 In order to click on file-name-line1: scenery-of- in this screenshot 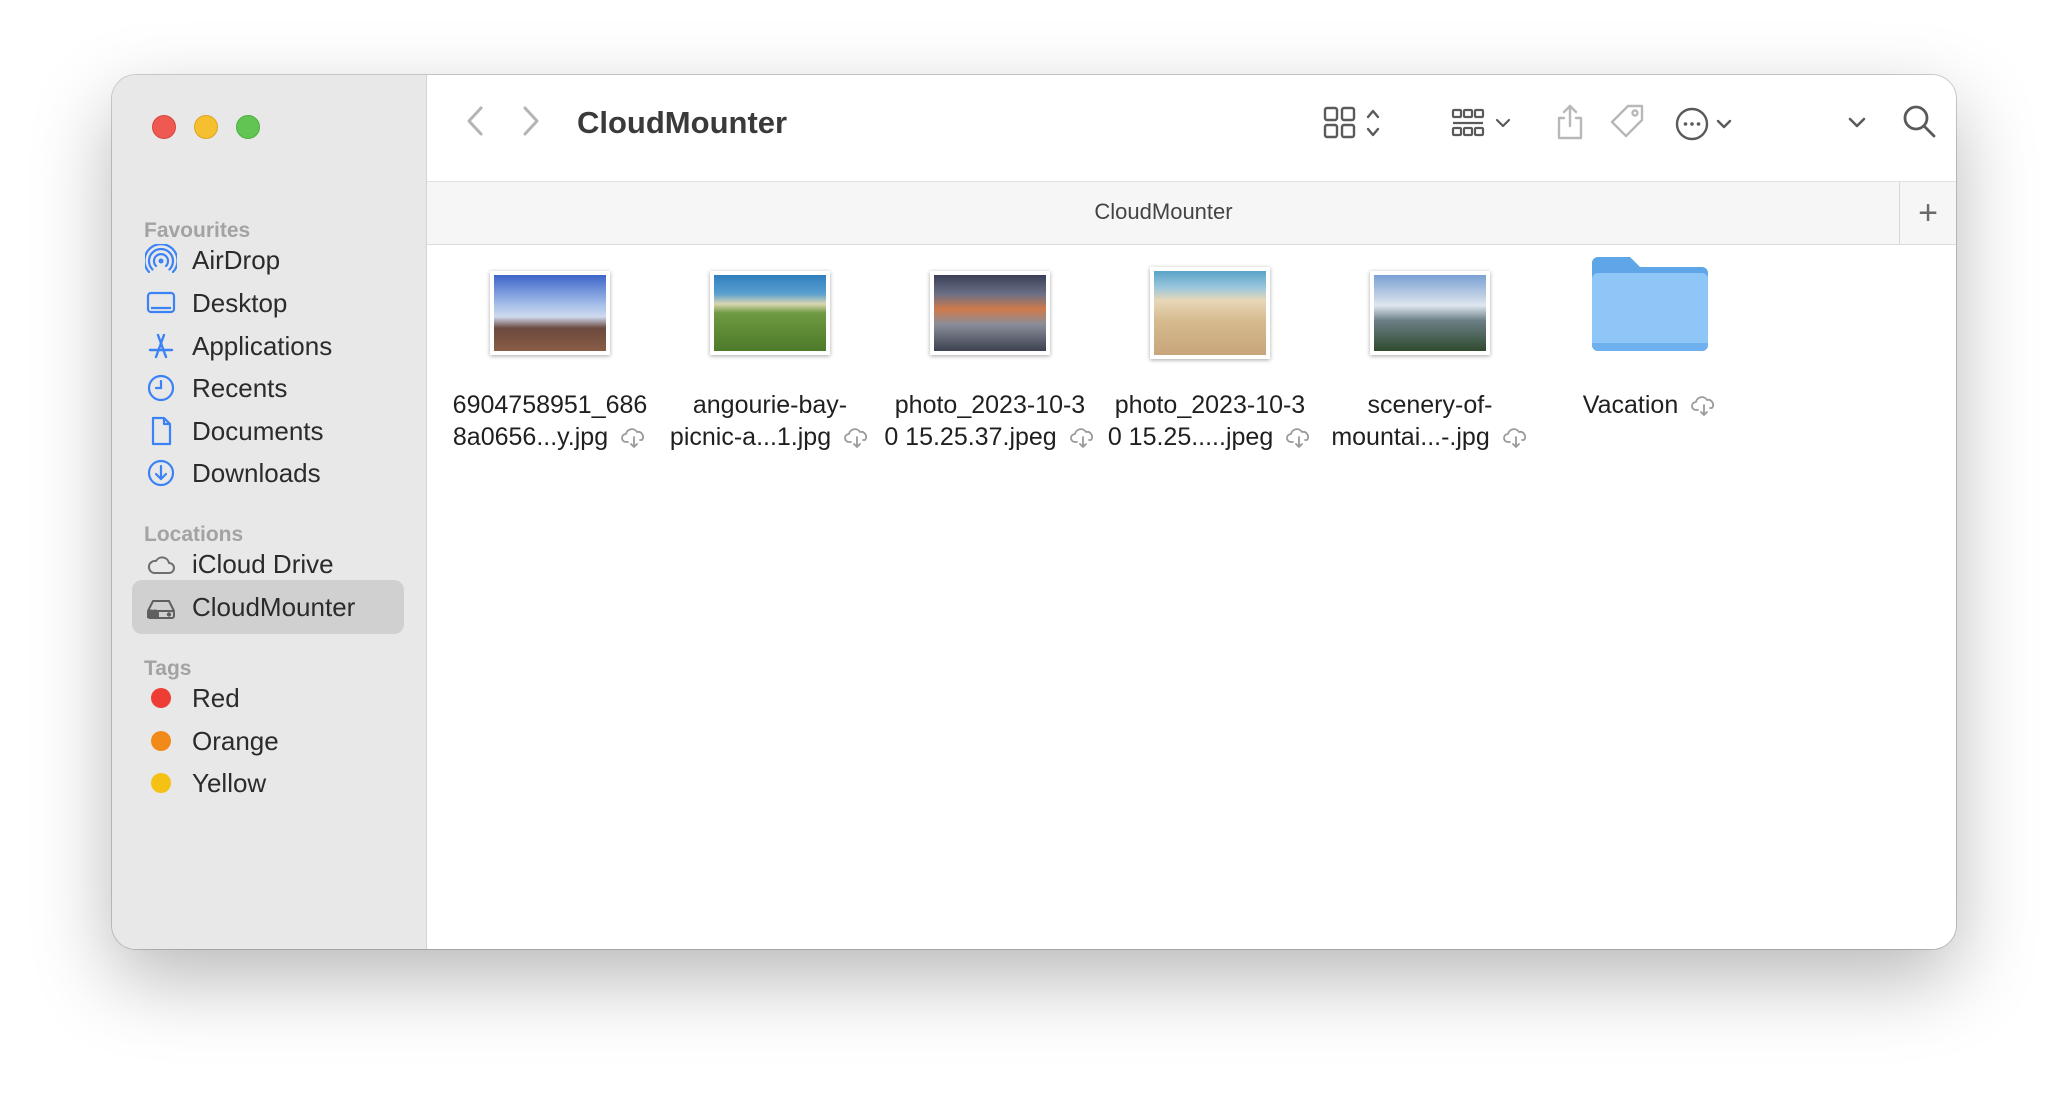, I will do `click(1430, 405)`.